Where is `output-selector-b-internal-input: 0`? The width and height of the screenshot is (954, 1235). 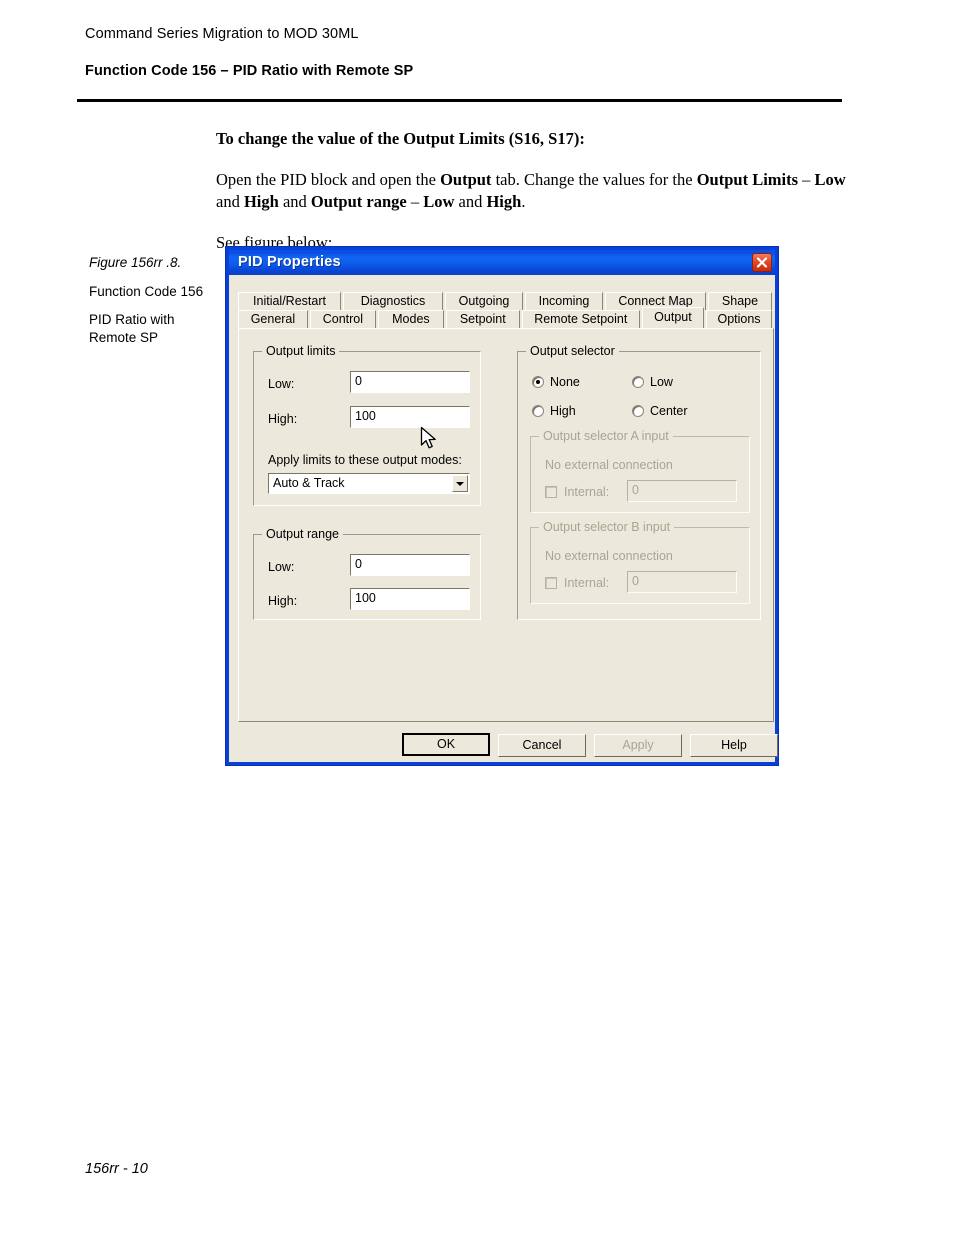 output-selector-b-internal-input: 0 is located at coordinates (682, 582).